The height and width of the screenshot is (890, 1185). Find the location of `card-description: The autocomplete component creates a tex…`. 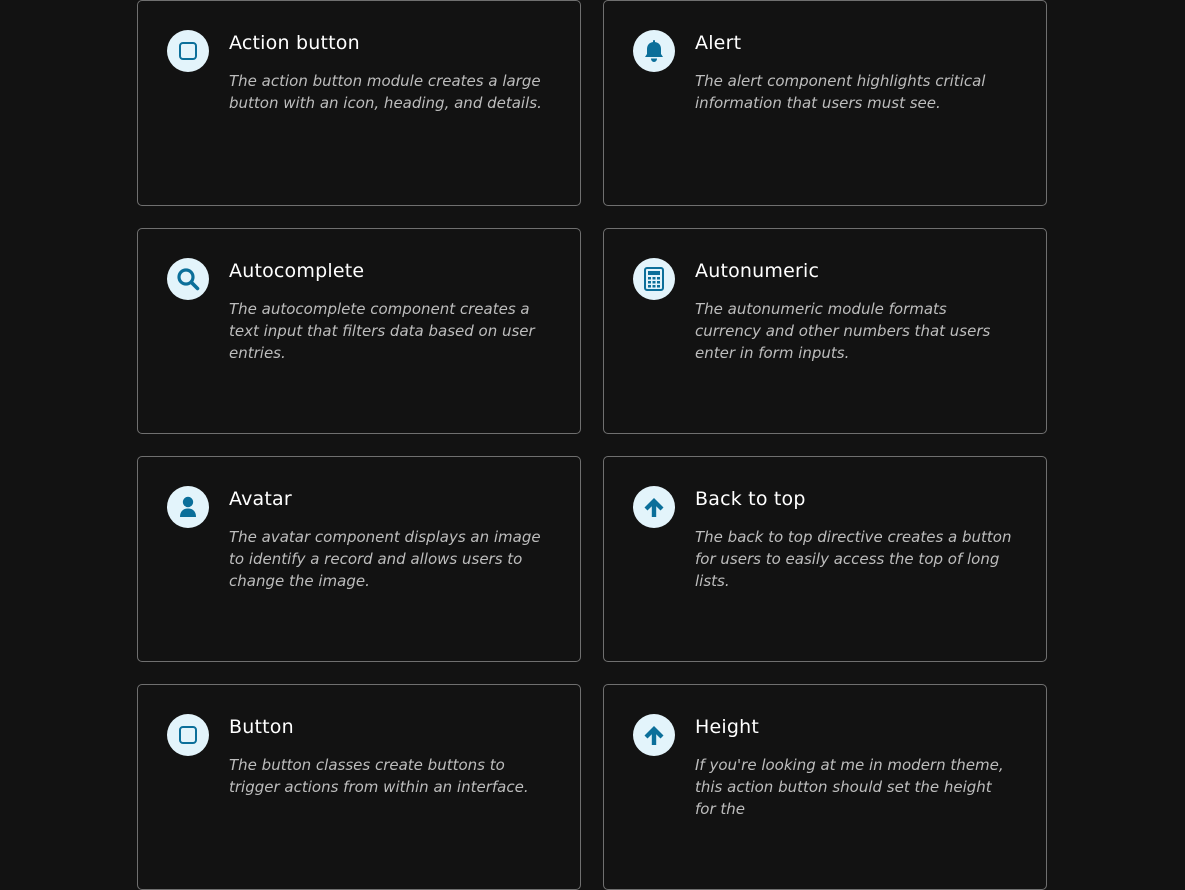

card-description: The autocomplete component creates a tex… is located at coordinates (382, 331).